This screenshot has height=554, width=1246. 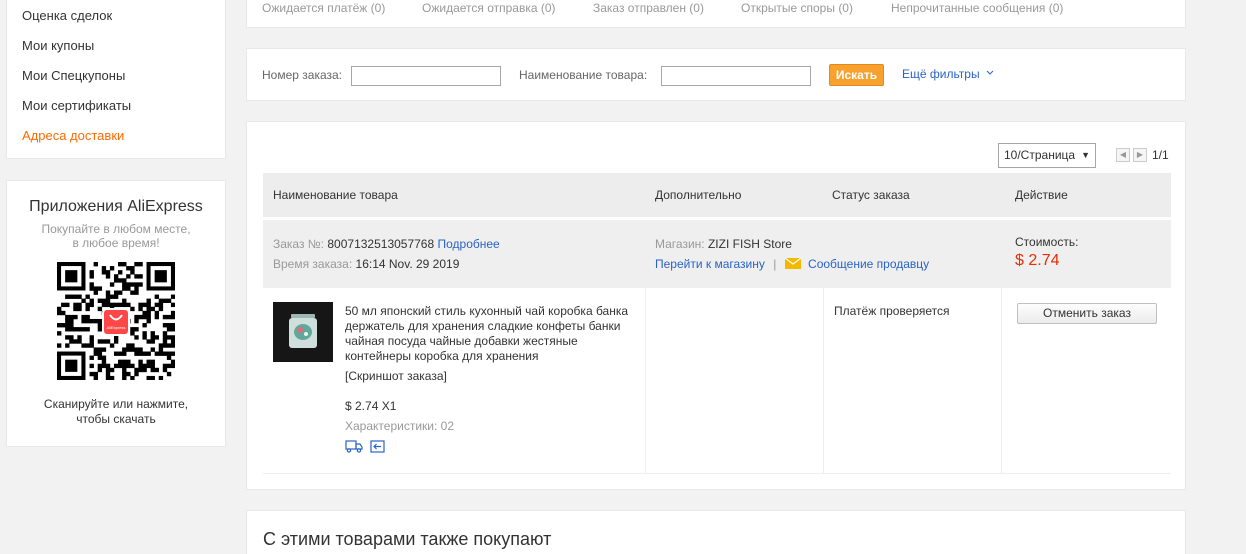 What do you see at coordinates (868, 264) in the screenshot?
I see `message-seller-link: Сообщение продавцу` at bounding box center [868, 264].